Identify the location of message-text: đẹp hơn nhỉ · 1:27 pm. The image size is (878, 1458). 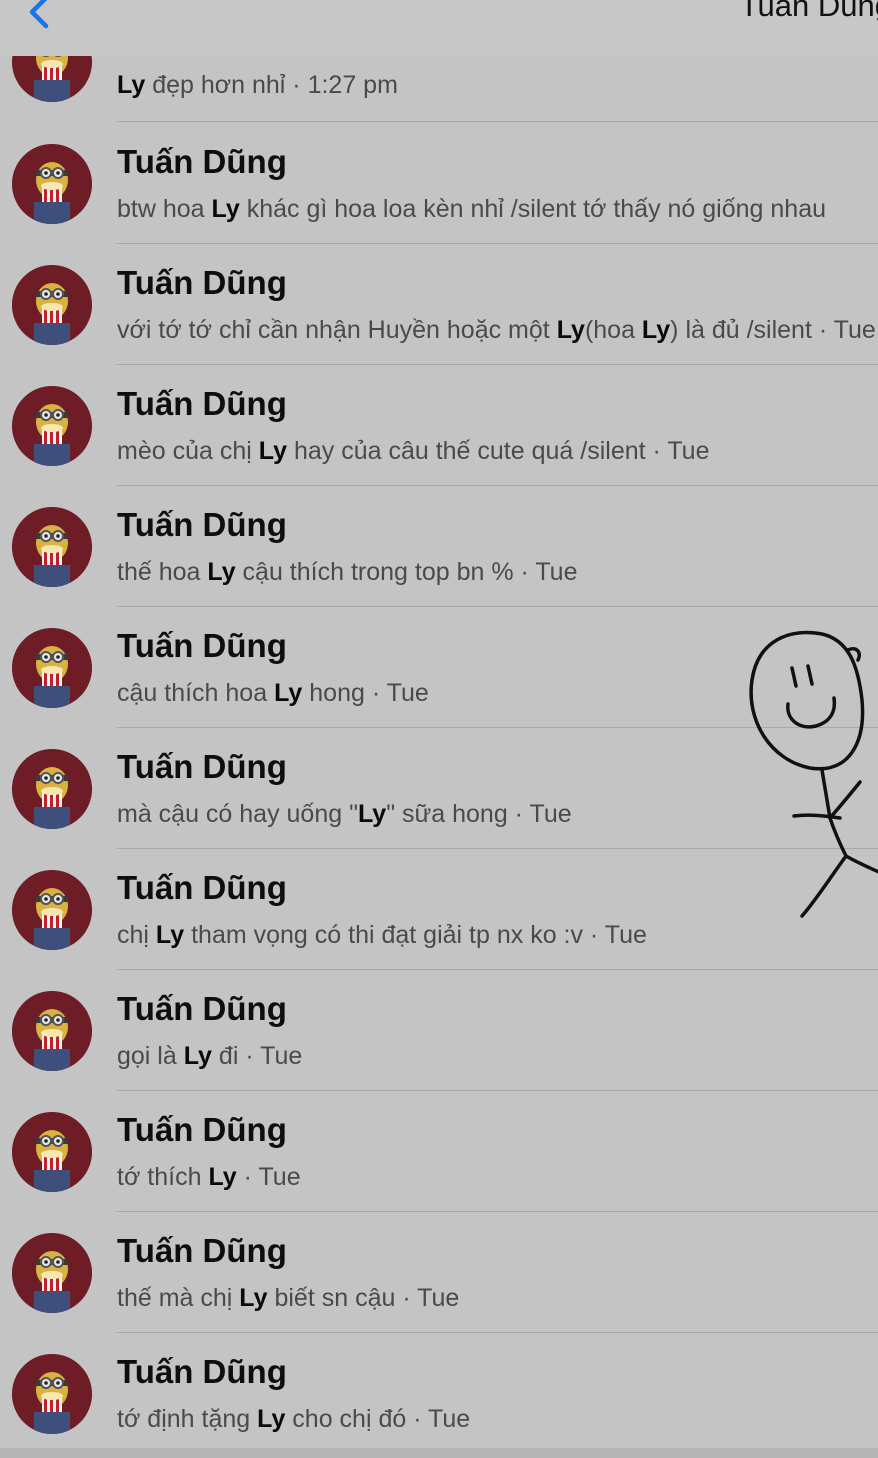
(271, 85).